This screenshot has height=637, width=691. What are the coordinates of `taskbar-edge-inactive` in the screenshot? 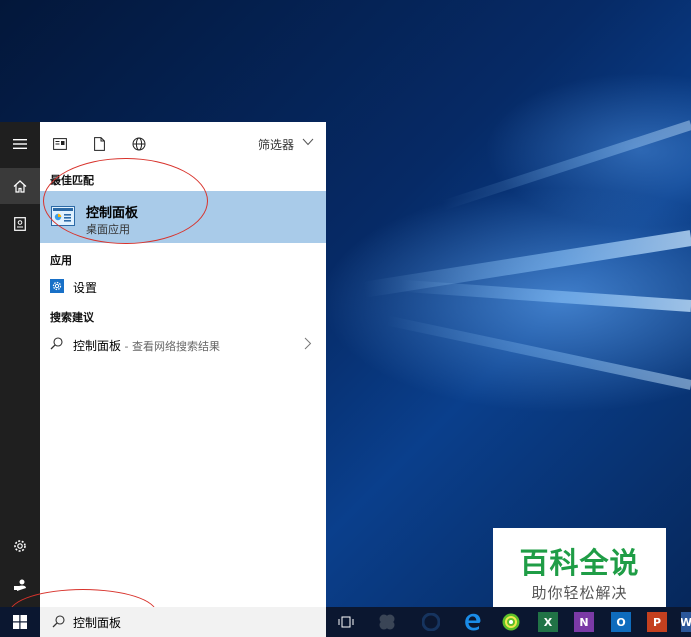 It's located at (431, 622).